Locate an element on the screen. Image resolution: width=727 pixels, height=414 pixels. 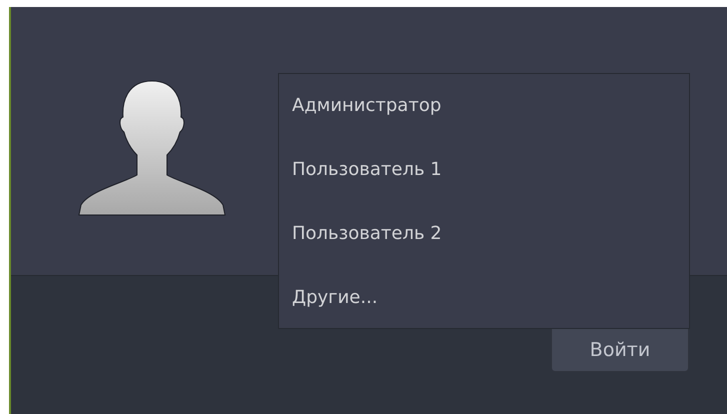
menu-item: Пользователь 2 is located at coordinates (490, 234).